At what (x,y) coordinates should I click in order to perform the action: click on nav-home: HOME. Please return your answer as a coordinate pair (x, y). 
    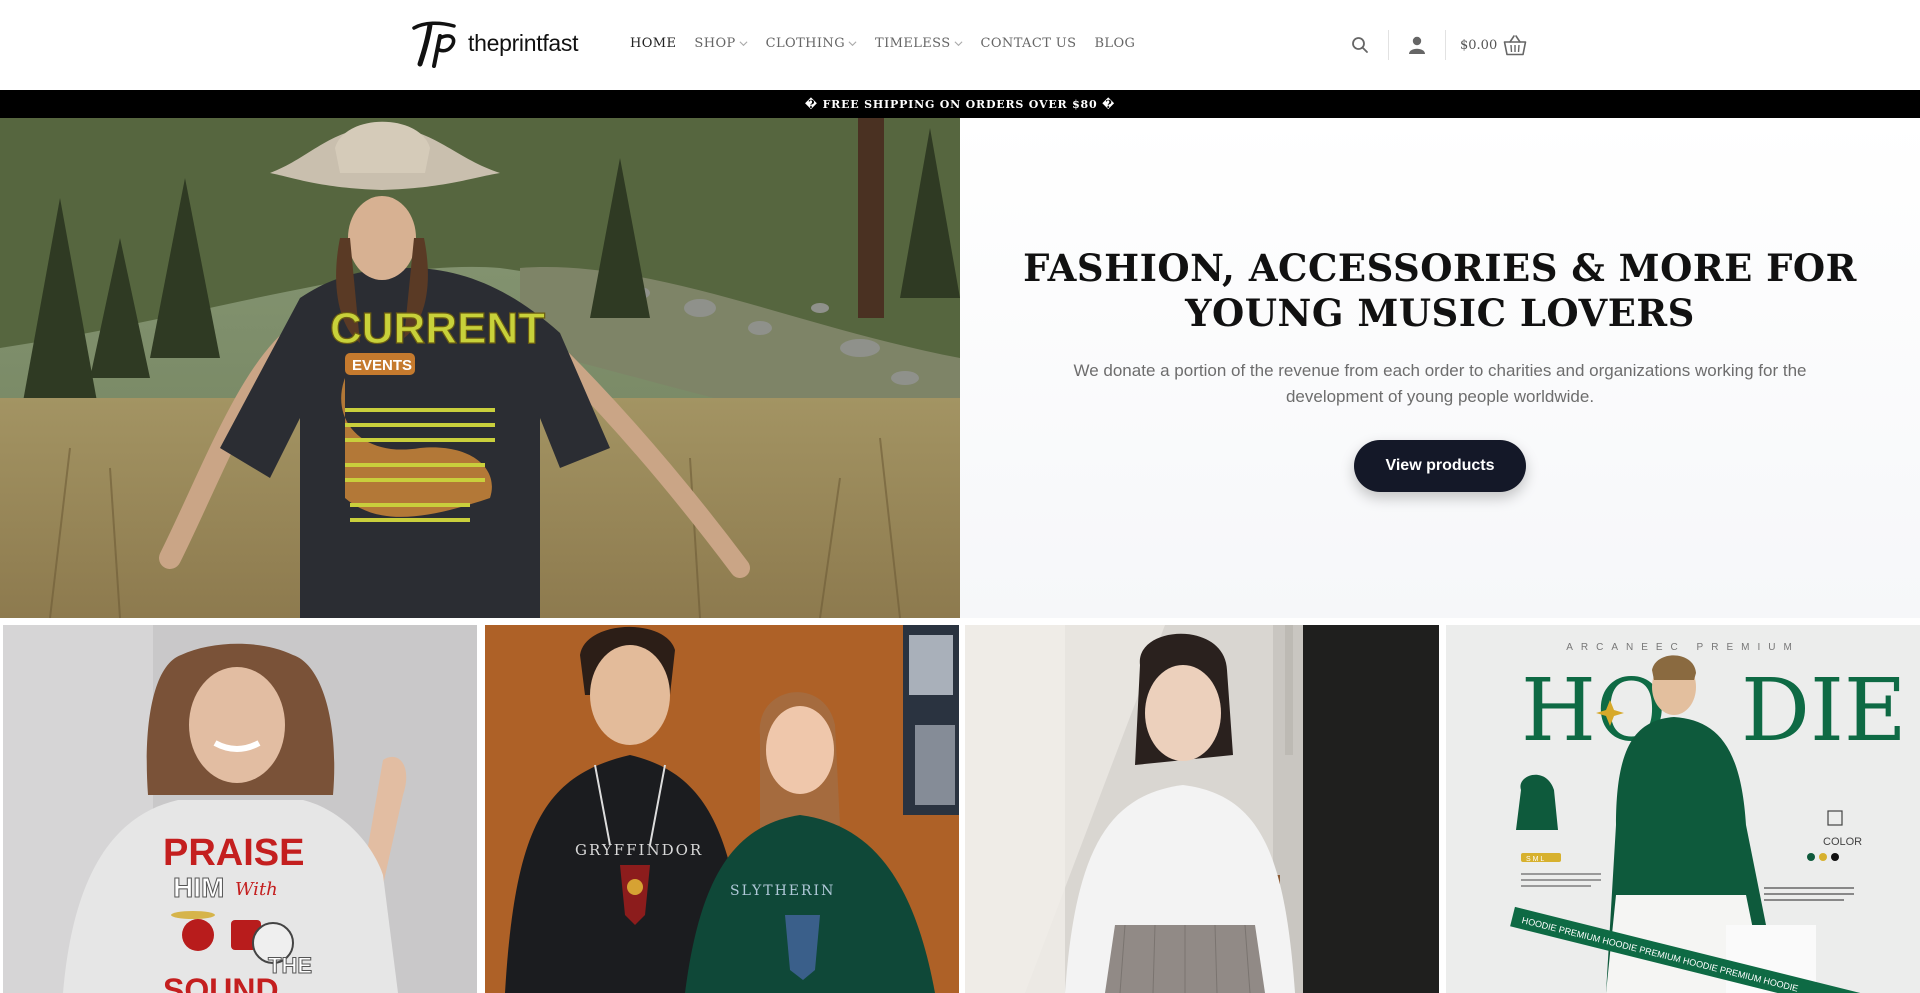
    Looking at the image, I should click on (653, 43).